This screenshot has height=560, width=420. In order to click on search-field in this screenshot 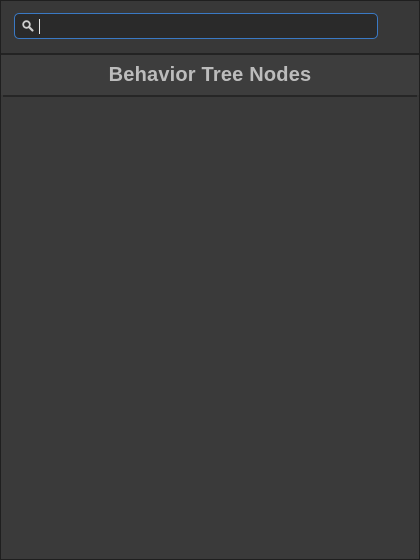, I will do `click(196, 26)`.